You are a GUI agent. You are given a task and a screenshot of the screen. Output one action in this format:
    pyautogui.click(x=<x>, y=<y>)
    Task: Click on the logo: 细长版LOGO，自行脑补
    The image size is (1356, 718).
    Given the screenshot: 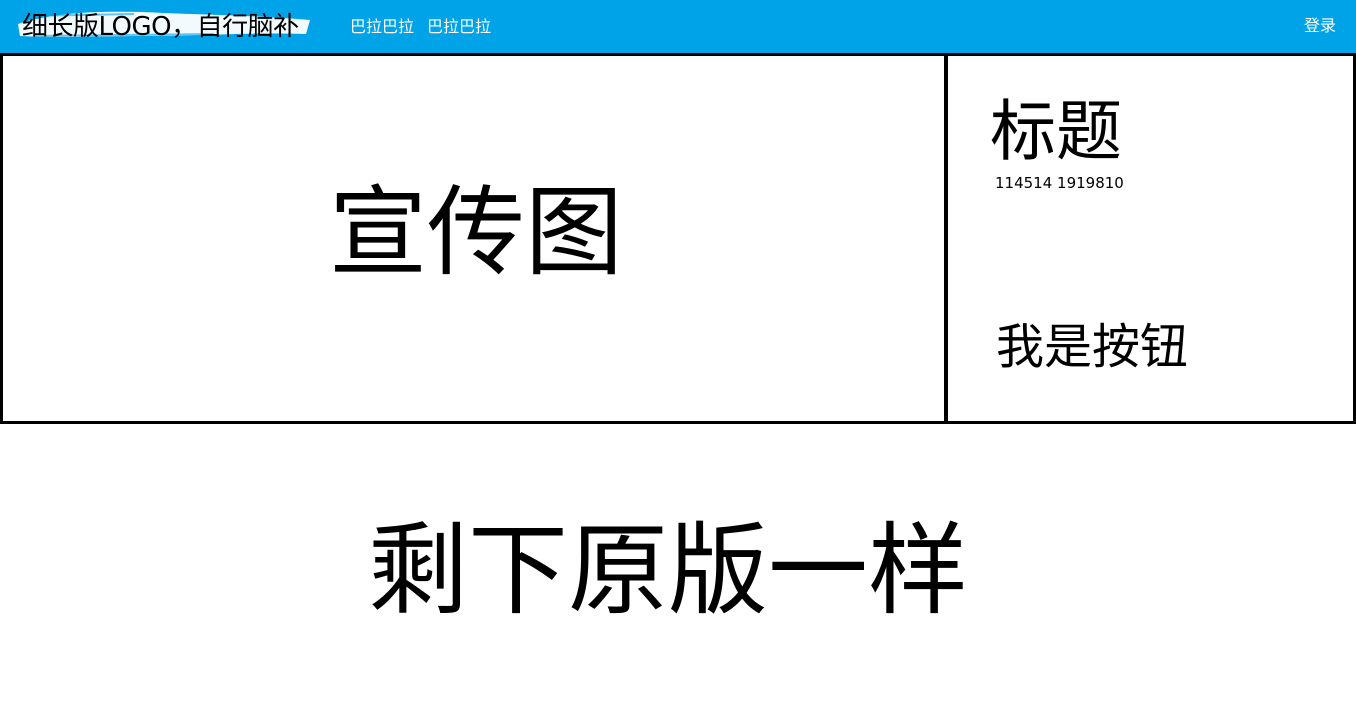 What is the action you would take?
    pyautogui.click(x=164, y=24)
    